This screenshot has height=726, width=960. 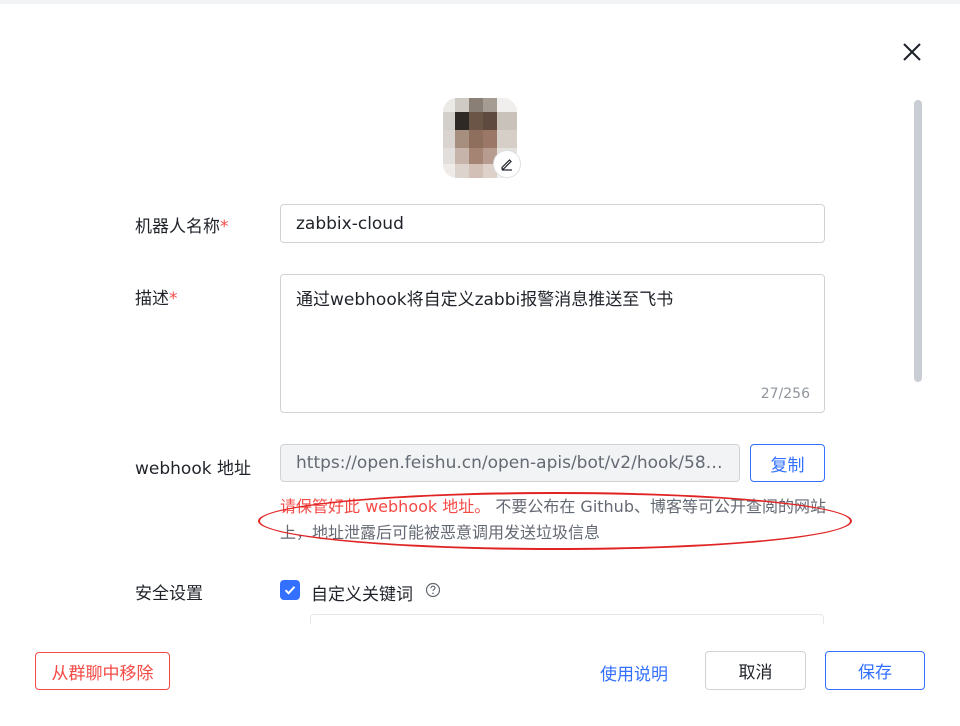 I want to click on avatar-edit-button, so click(x=507, y=164).